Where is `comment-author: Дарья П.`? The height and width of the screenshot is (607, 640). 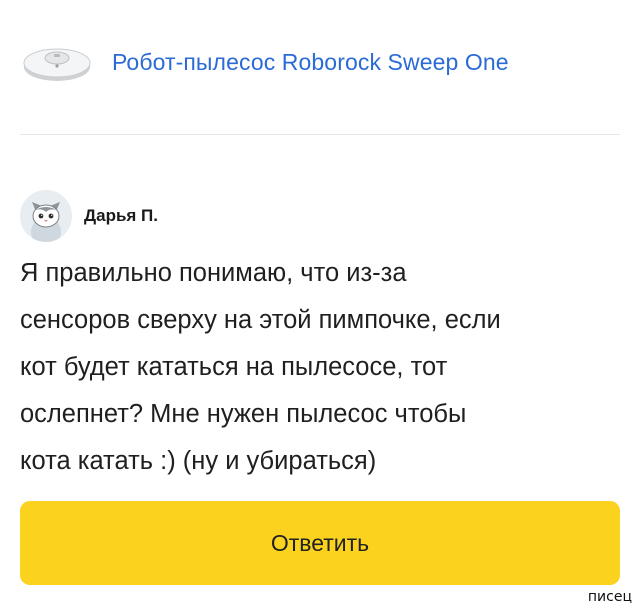 comment-author: Дарья П. is located at coordinates (89, 216).